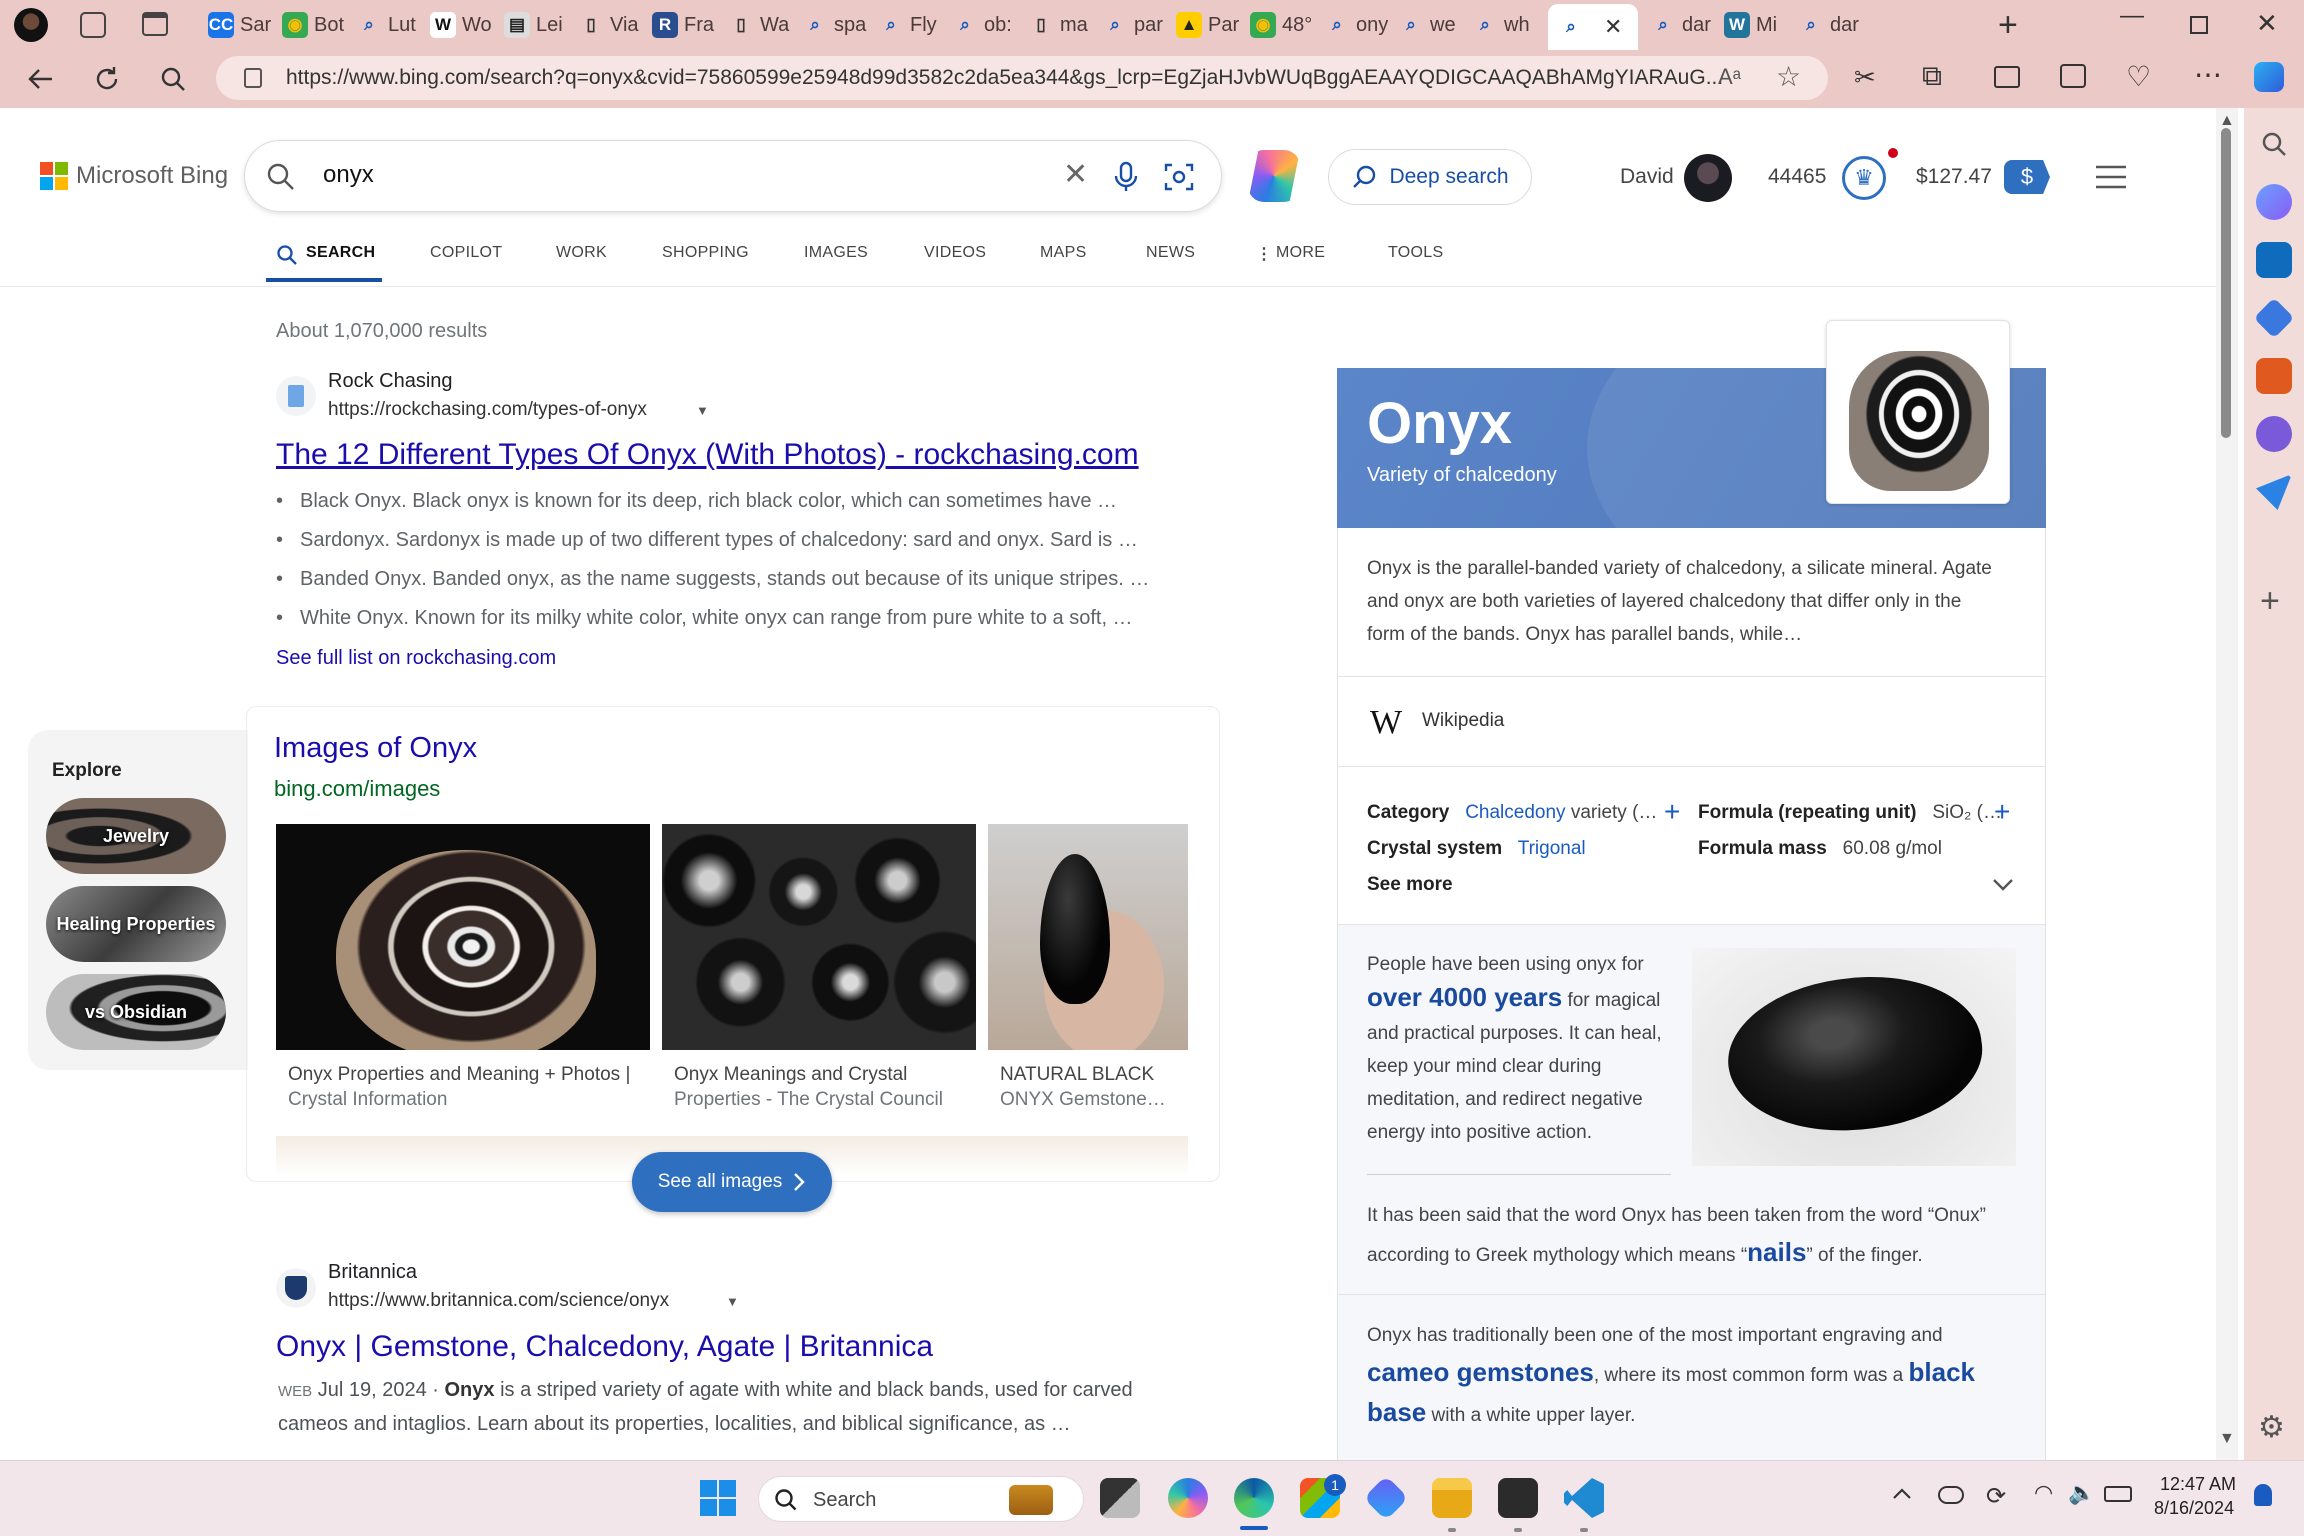 The height and width of the screenshot is (1536, 2304). What do you see at coordinates (1996, 1496) in the screenshot?
I see `sync-icon: ⟳` at bounding box center [1996, 1496].